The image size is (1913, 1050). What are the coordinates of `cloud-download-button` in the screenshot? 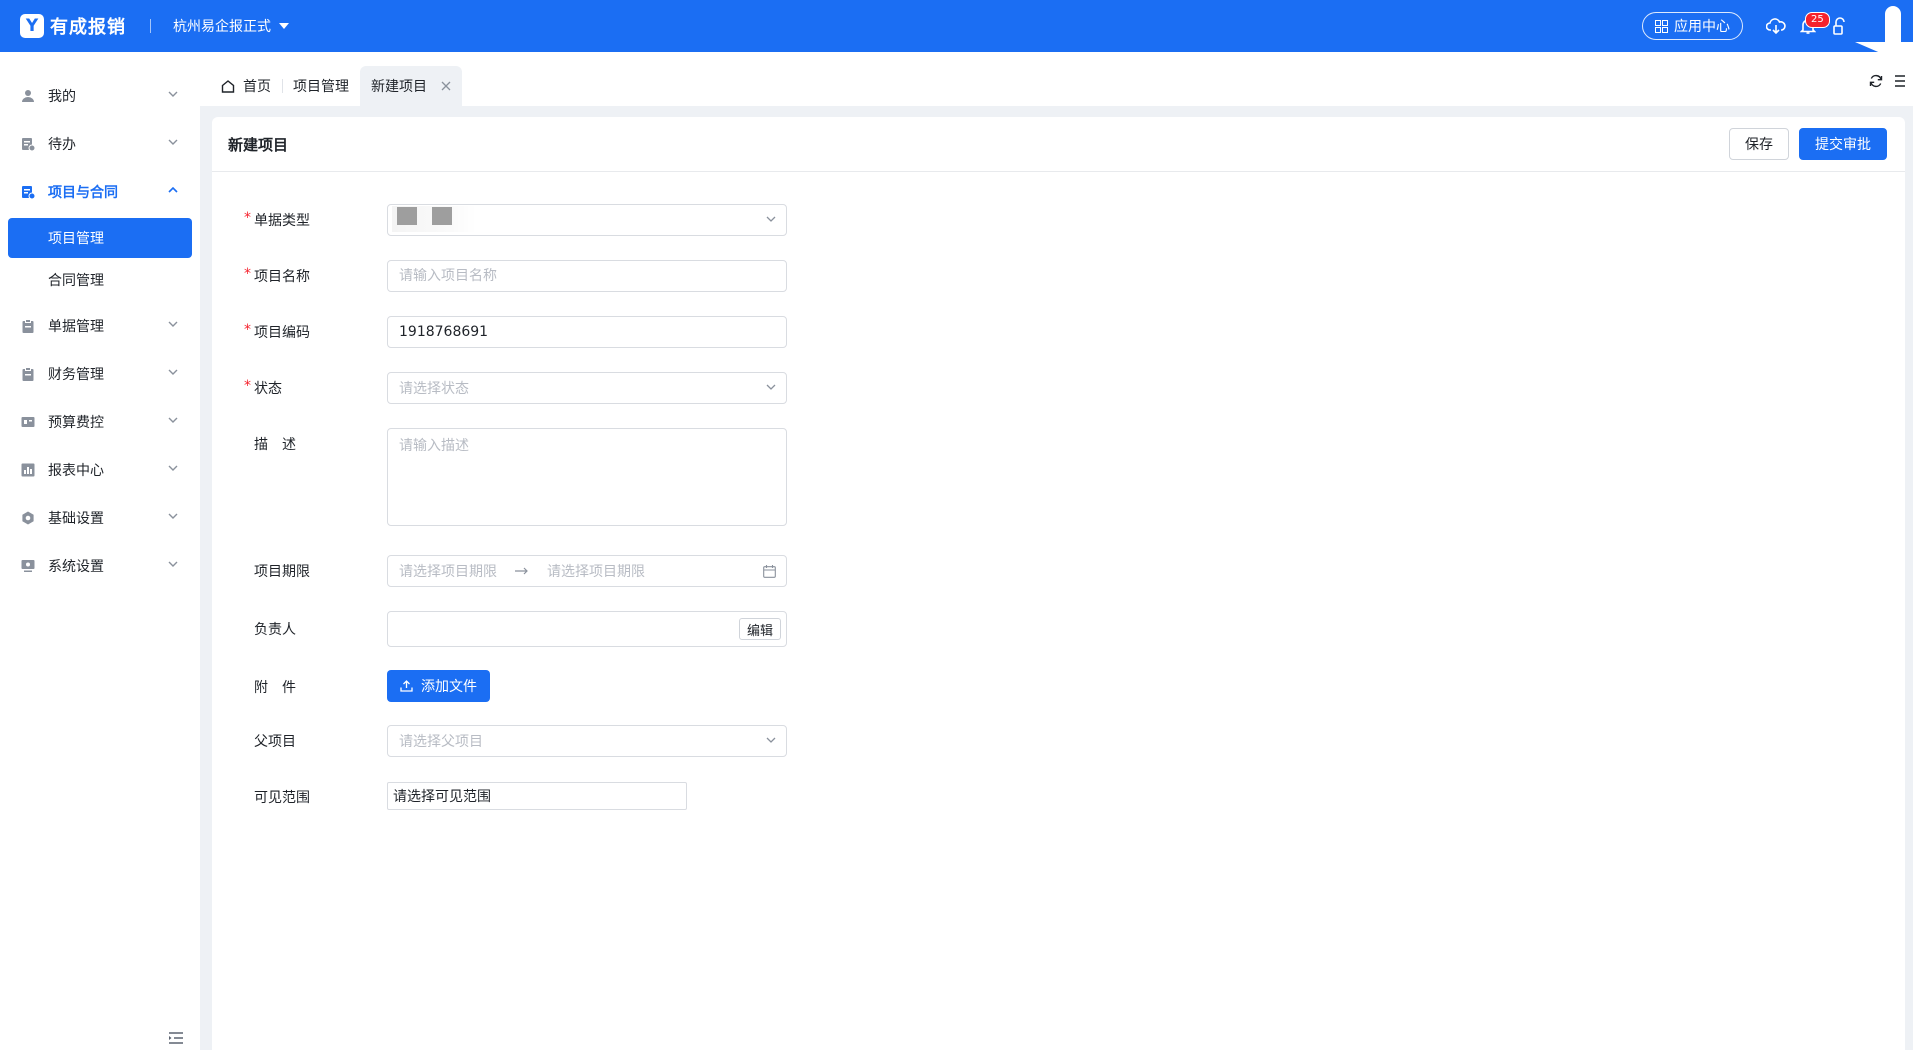 It's located at (1776, 26).